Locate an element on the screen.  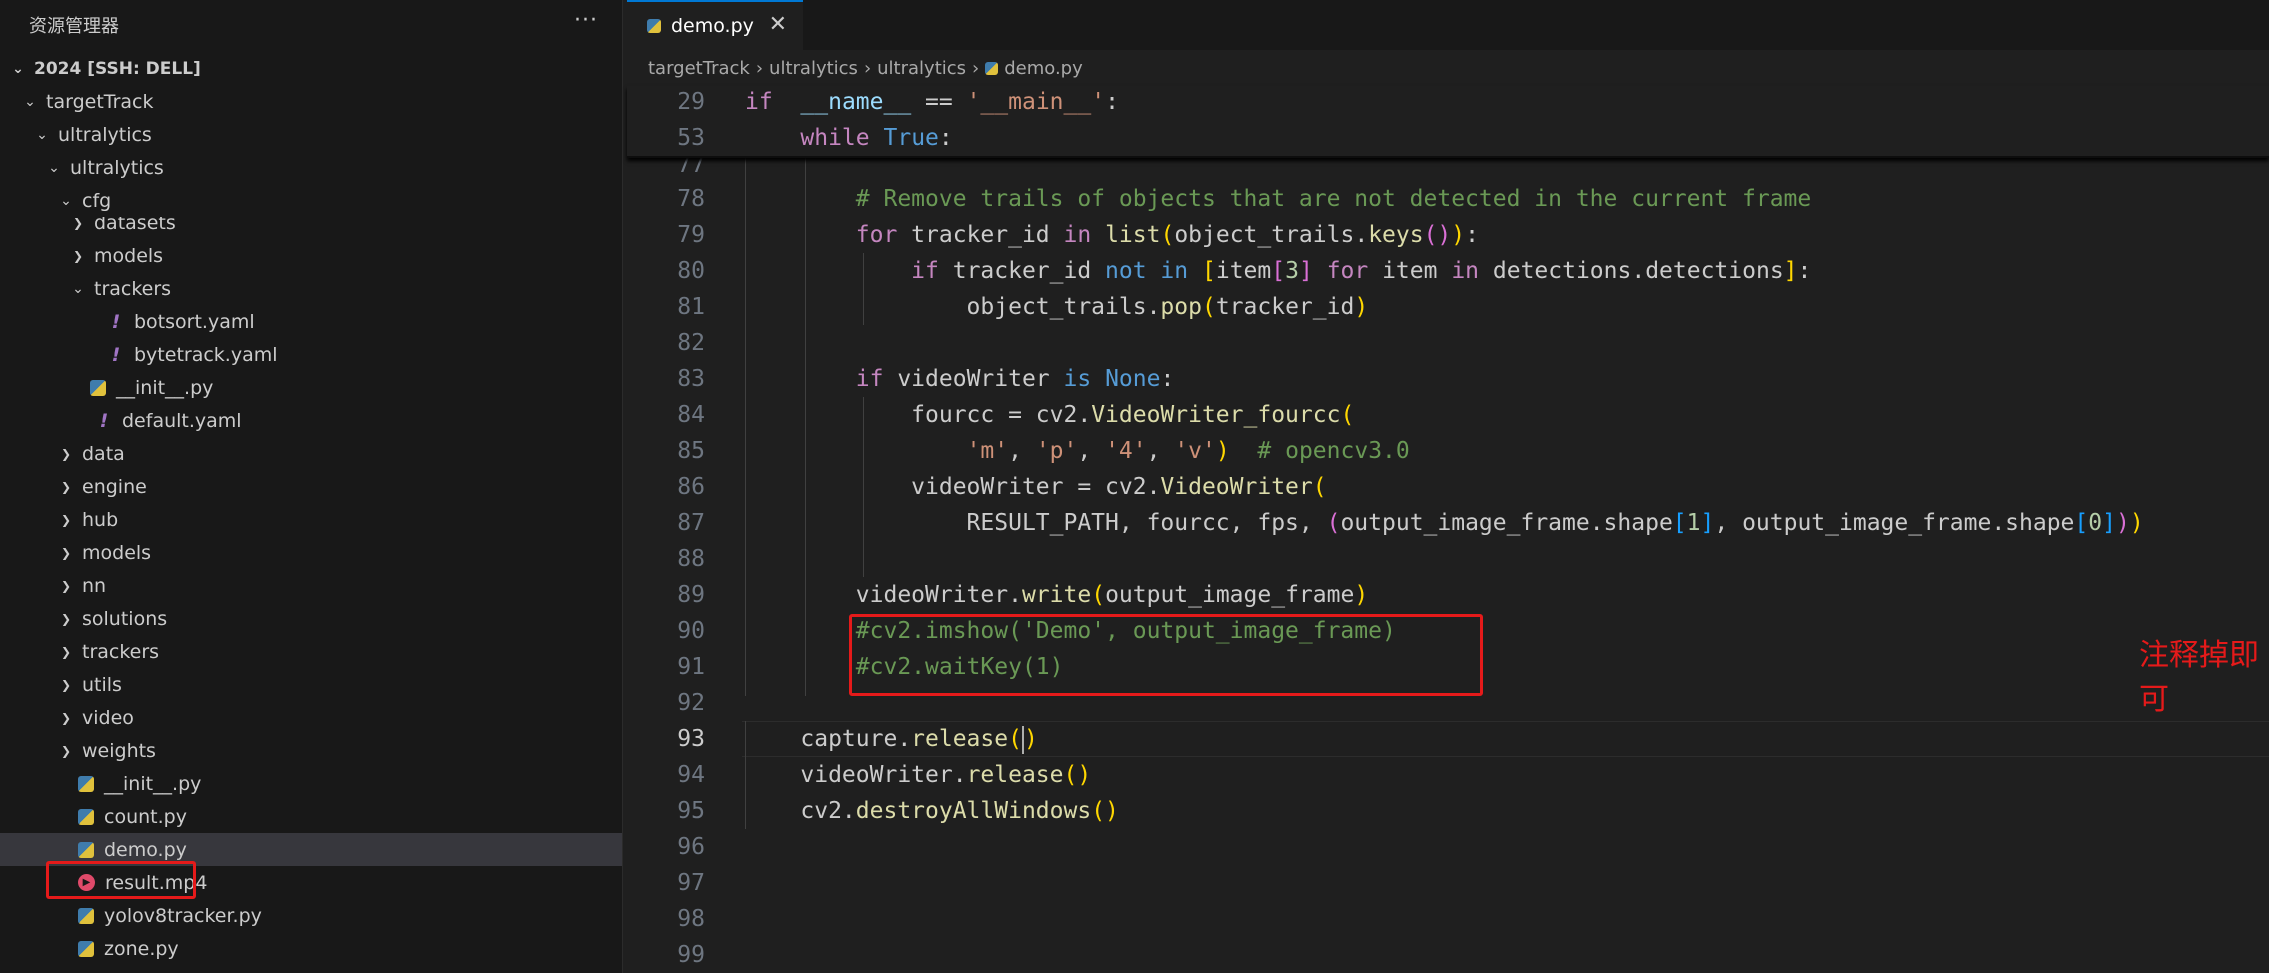
highlight-box-result-mp4 is located at coordinates (121, 880).